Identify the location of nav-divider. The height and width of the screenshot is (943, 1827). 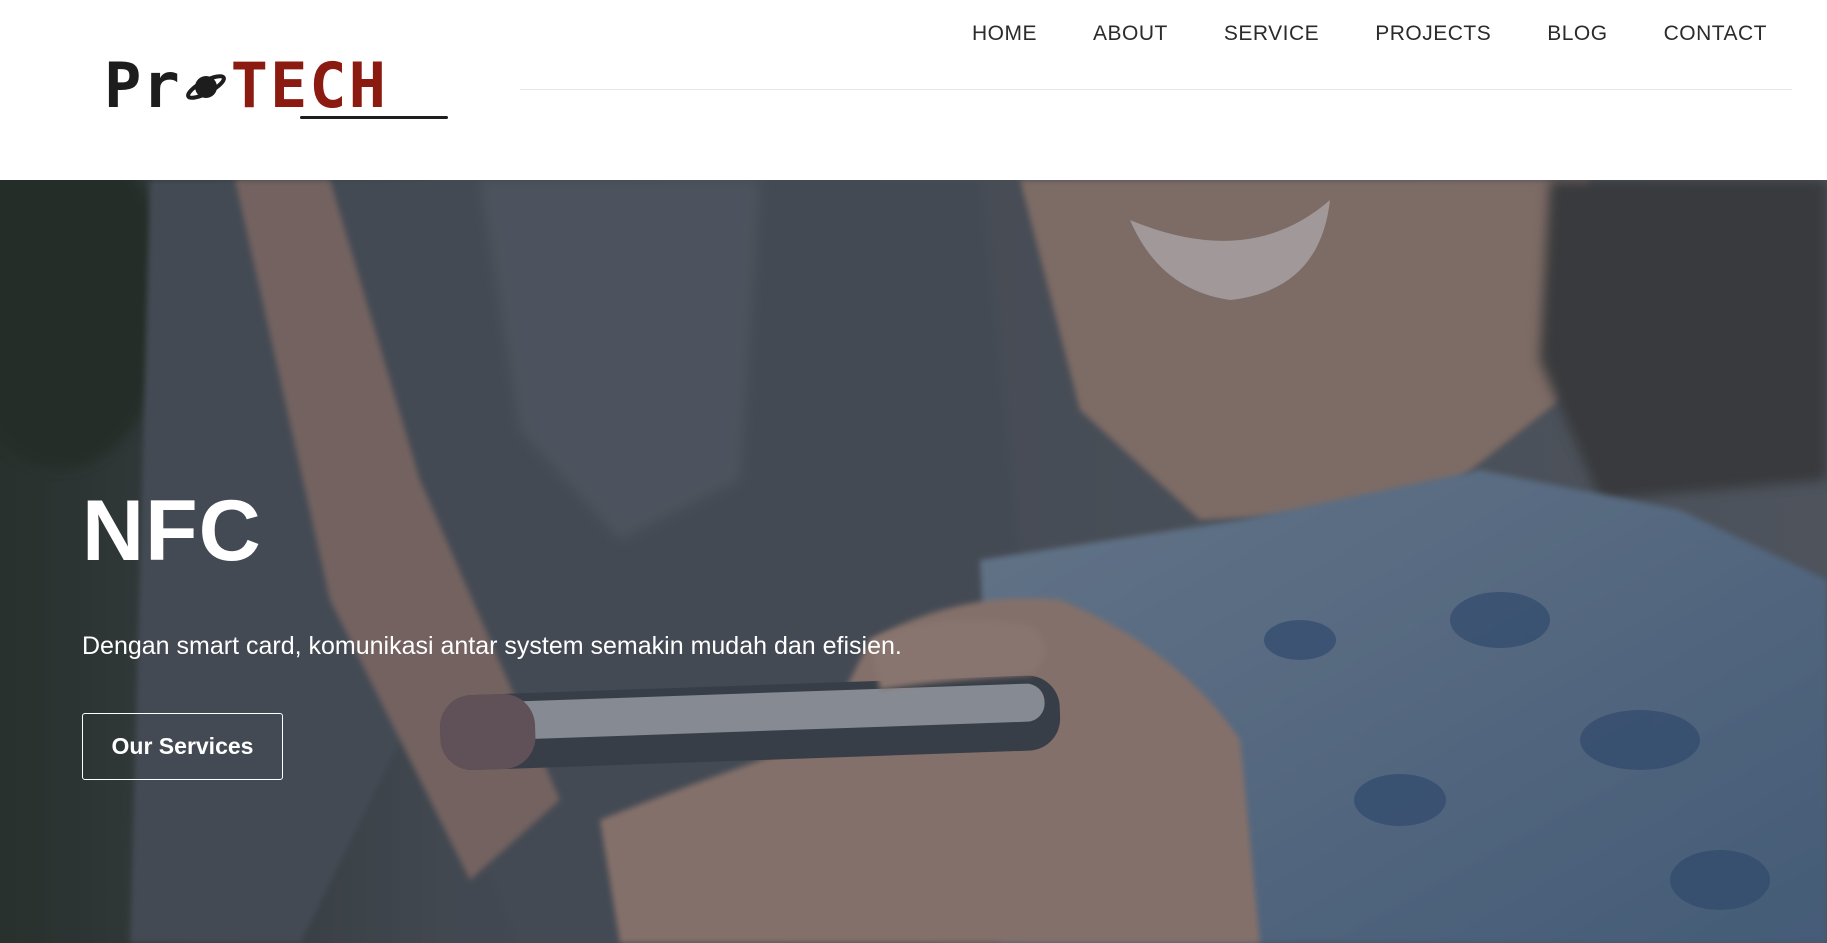
(1156, 89).